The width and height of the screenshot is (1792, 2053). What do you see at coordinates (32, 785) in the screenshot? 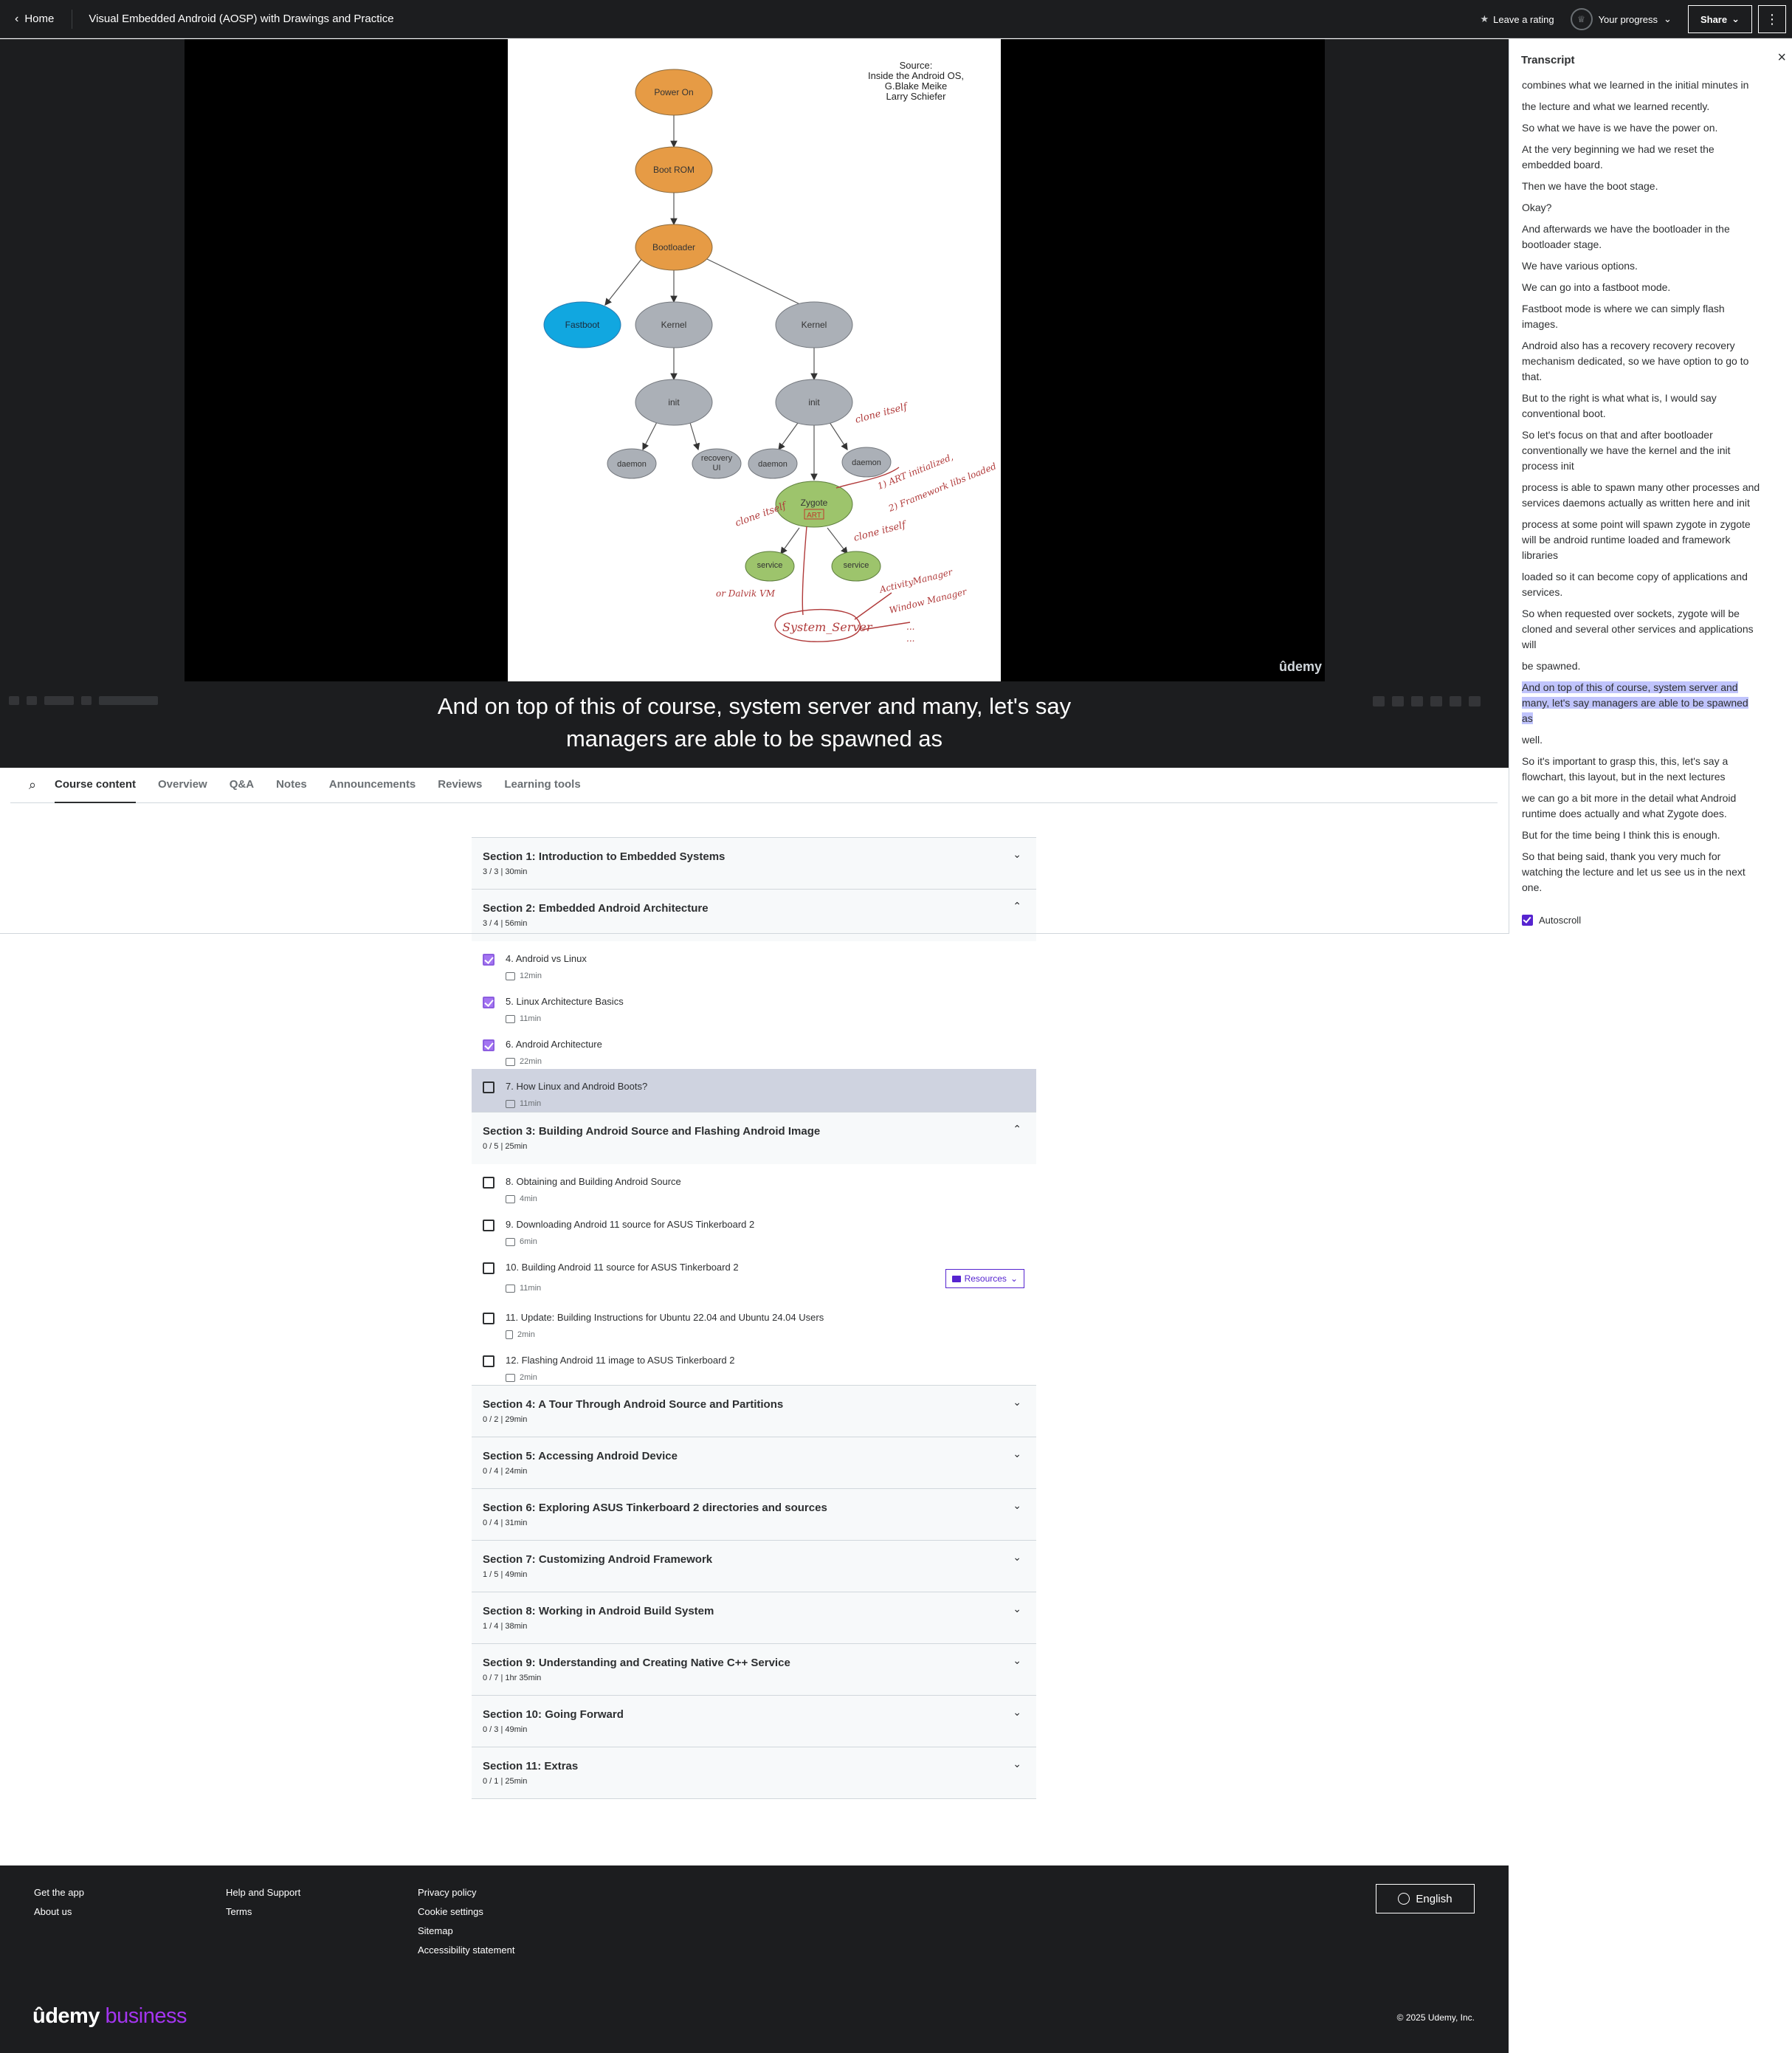
I see `search-icon: ⌕` at bounding box center [32, 785].